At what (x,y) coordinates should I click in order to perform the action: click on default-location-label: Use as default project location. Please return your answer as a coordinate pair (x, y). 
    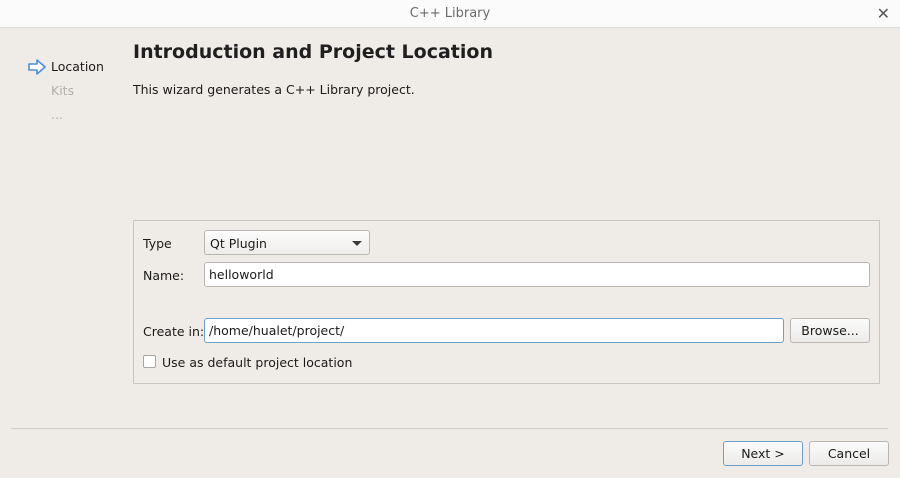
    Looking at the image, I should click on (257, 362).